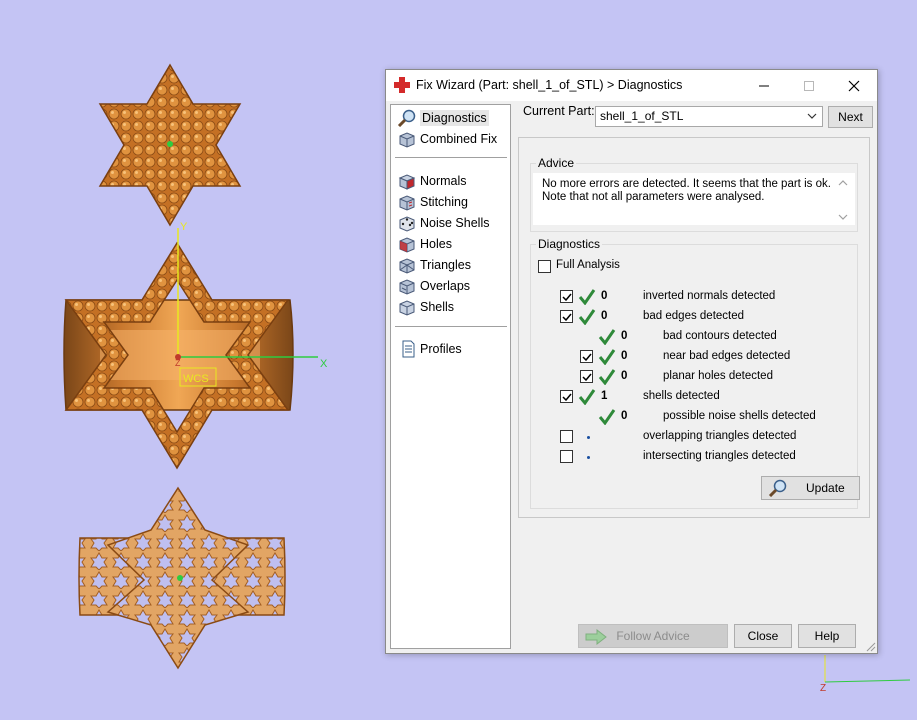 Image resolution: width=917 pixels, height=720 pixels. I want to click on diag-row-planar-holes: 0 planar holes detected, so click(695, 377).